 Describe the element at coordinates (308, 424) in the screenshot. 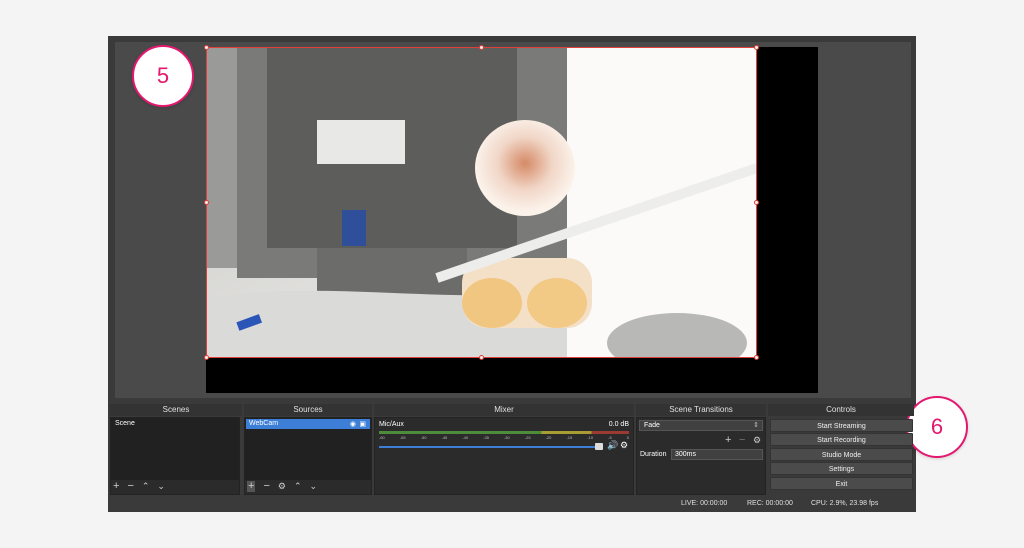

I see `source-item-webcam: WebCam ◉ ▣` at that location.